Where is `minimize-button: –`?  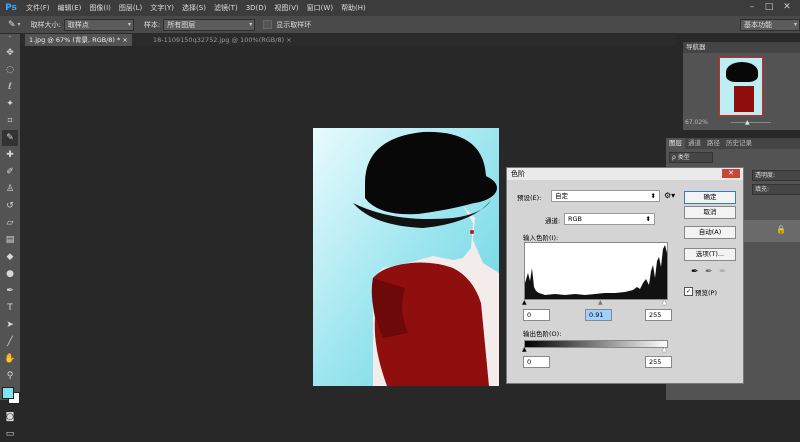
minimize-button: – is located at coordinates (752, 7).